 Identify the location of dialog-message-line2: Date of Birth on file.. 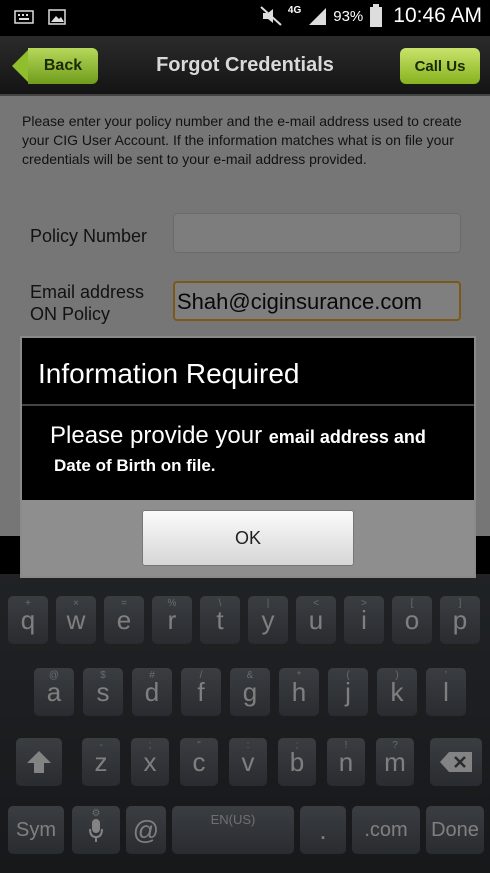
(135, 465).